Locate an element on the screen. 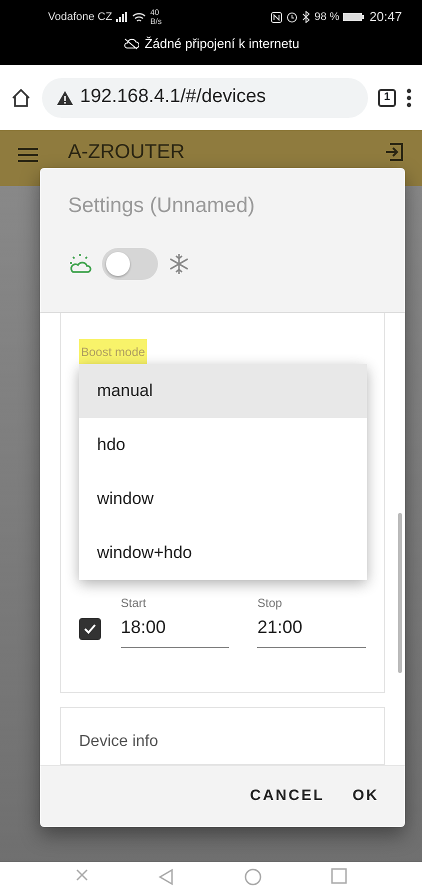 This screenshot has height=891, width=422. cloud-off-icon is located at coordinates (130, 44).